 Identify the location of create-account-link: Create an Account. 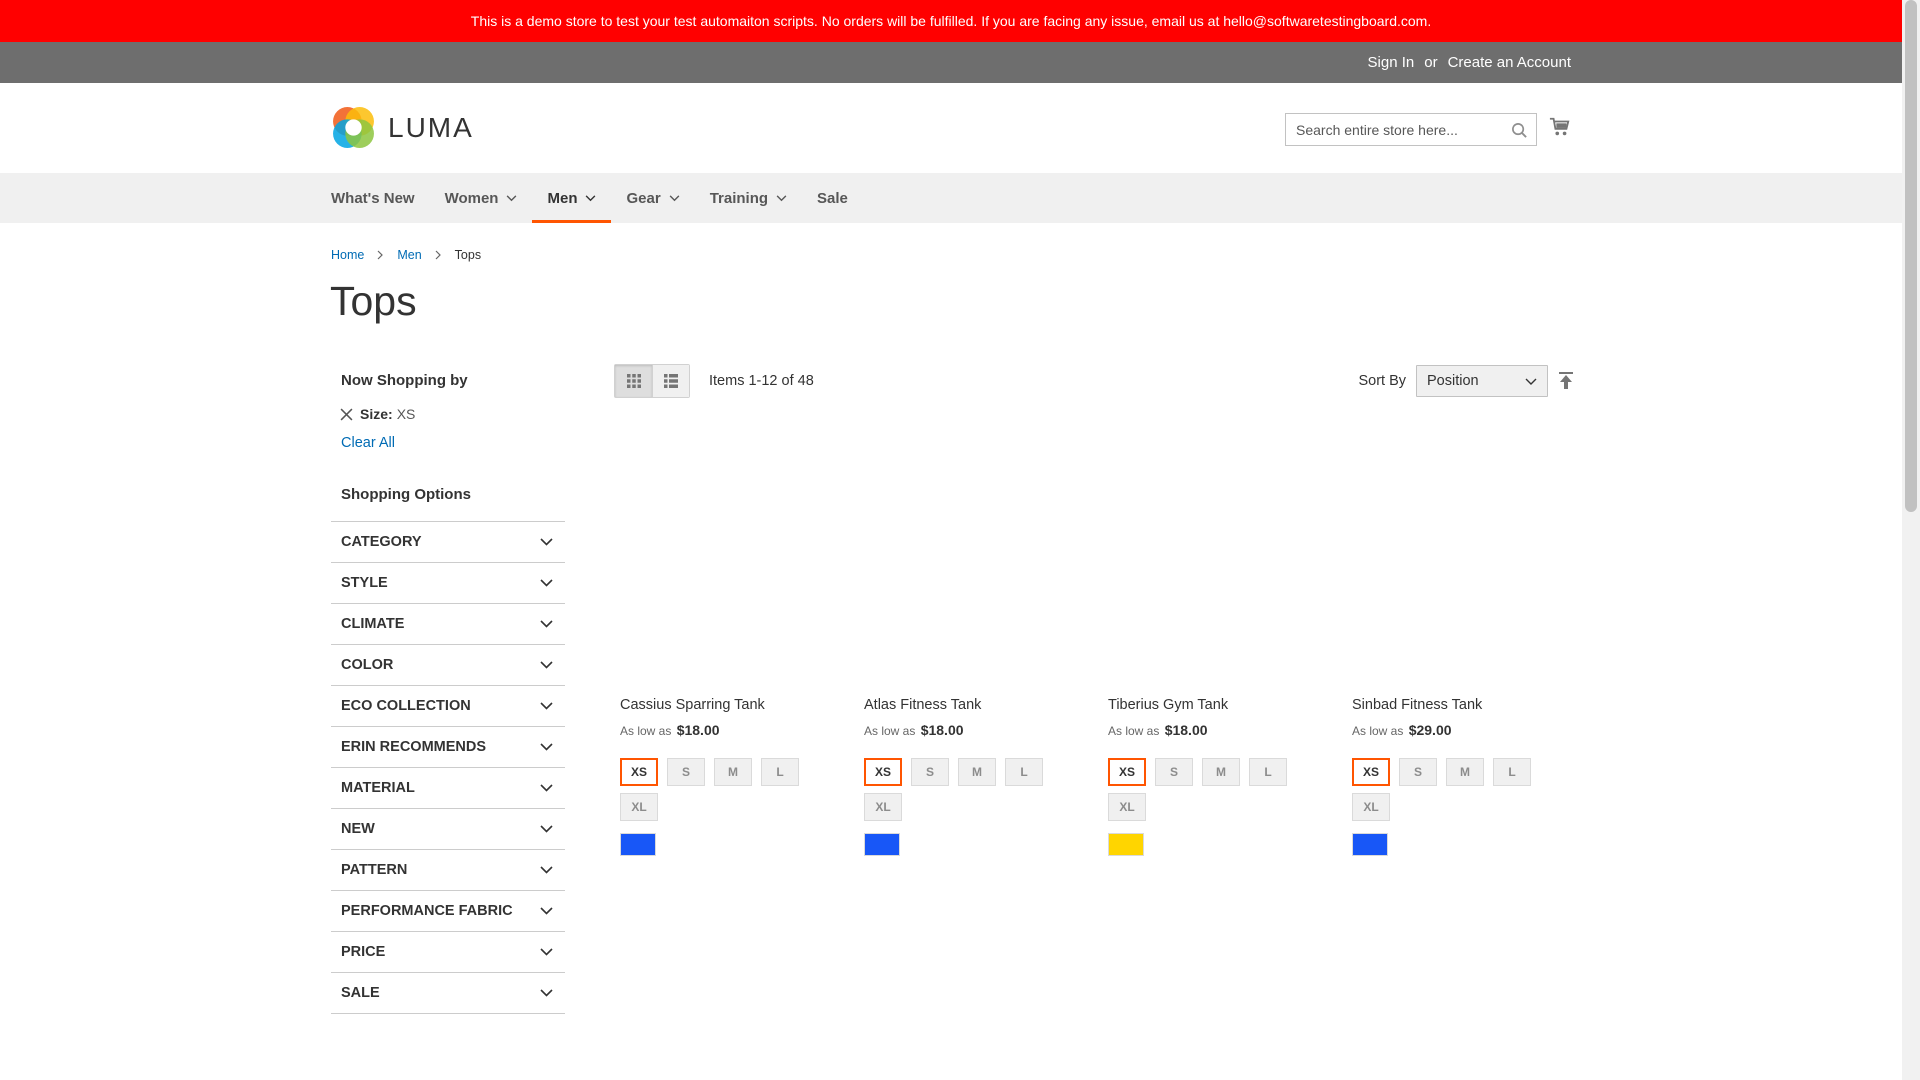
(1509, 62).